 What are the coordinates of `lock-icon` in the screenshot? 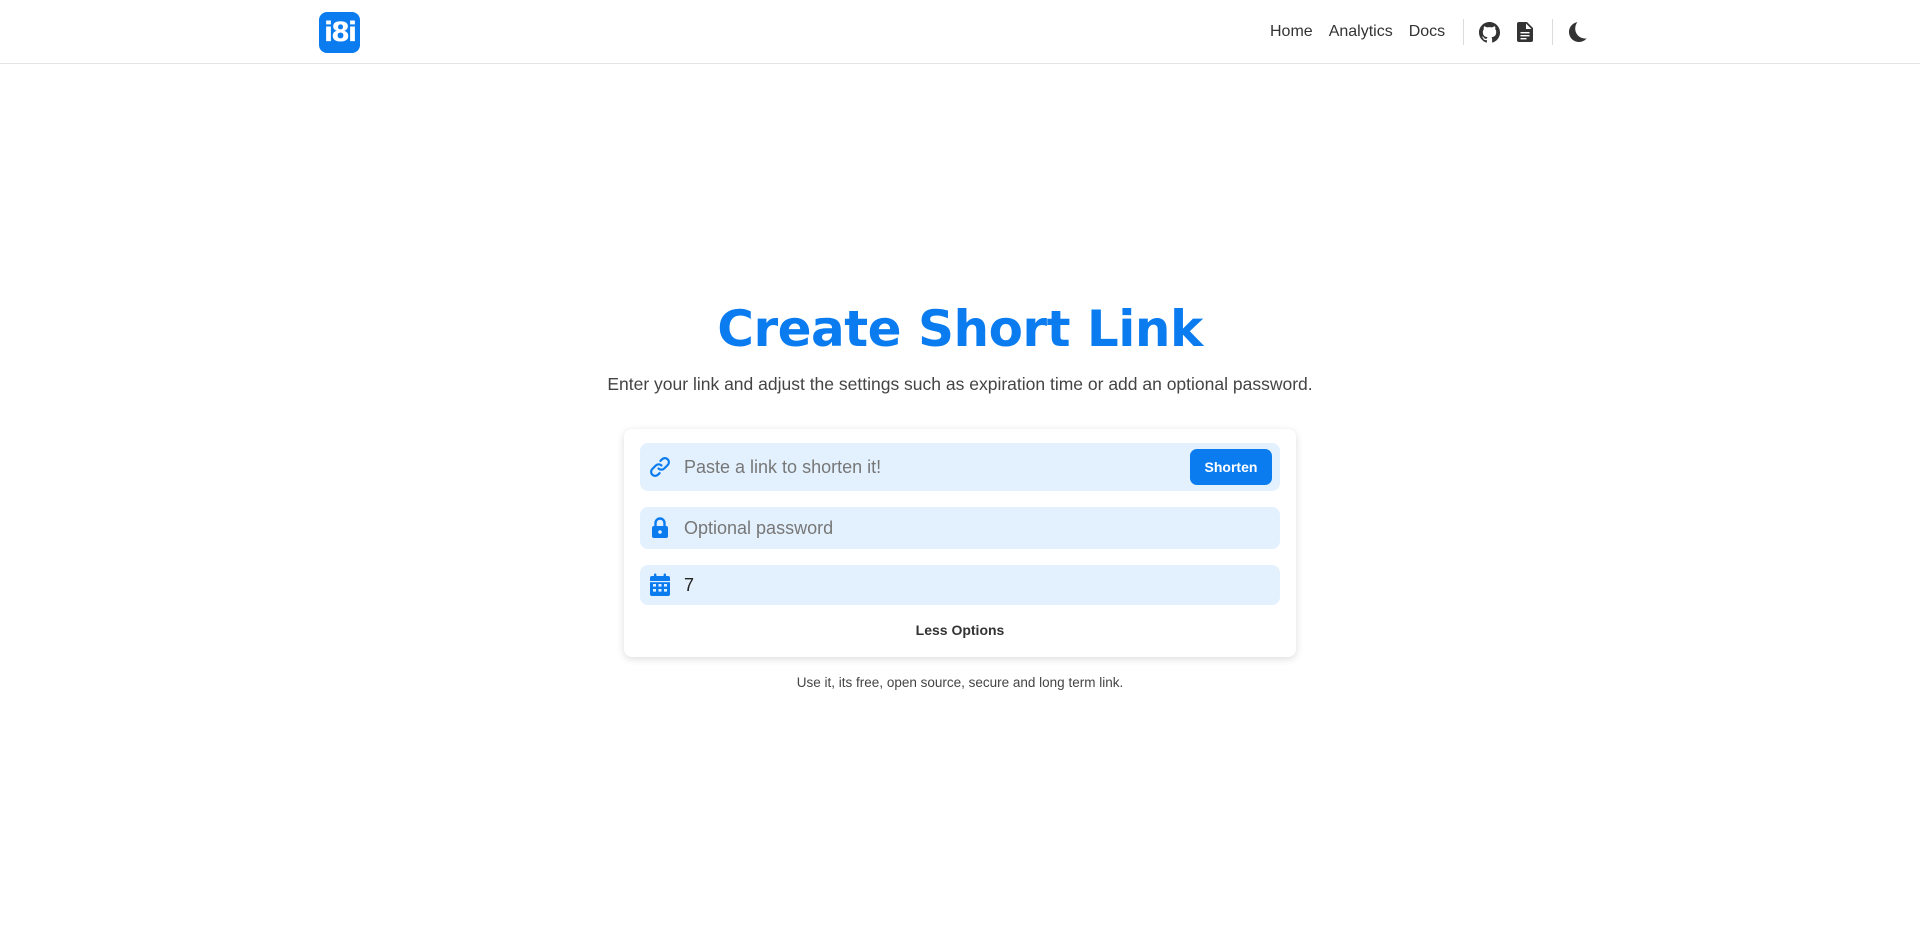 It's located at (660, 528).